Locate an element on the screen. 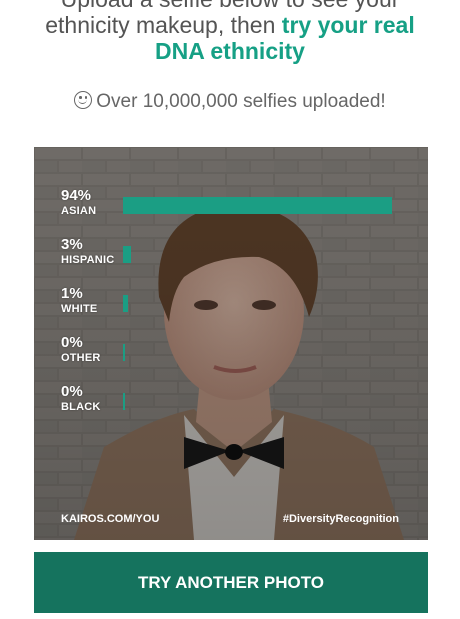  result-bar-white is located at coordinates (125, 303).